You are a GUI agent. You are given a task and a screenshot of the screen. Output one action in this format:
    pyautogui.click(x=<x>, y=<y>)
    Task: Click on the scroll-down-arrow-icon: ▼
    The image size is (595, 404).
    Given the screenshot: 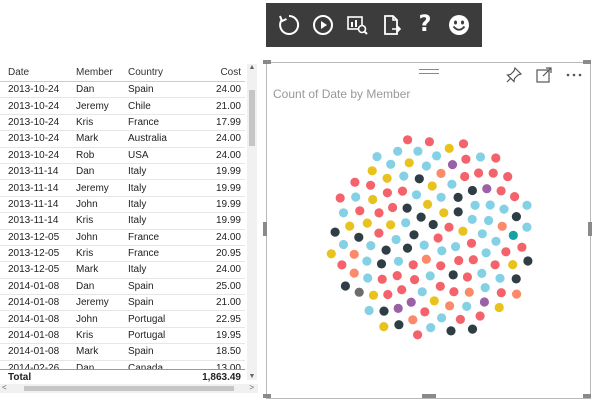 What is the action you would take?
    pyautogui.click(x=252, y=376)
    